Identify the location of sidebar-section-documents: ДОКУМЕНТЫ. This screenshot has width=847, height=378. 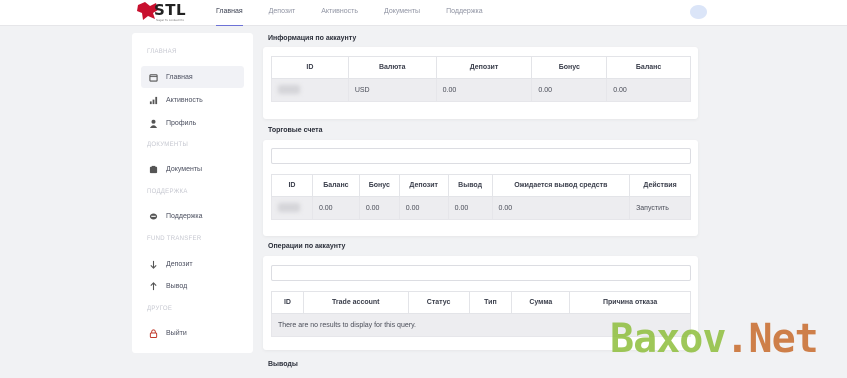
(168, 145).